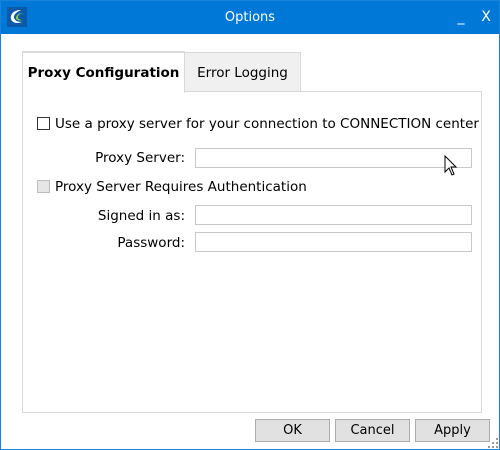 The image size is (500, 450). I want to click on apply-button: Apply, so click(452, 430).